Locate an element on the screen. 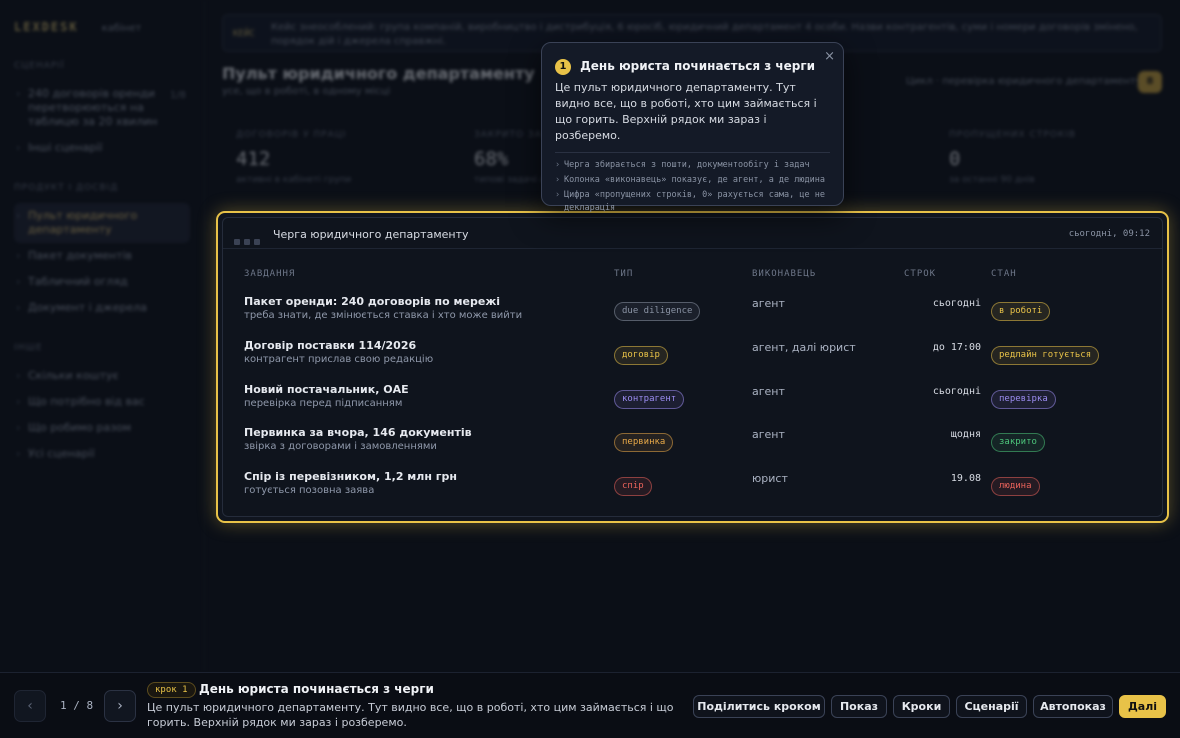 This screenshot has width=1180, height=738. scenario-count: 1/8 is located at coordinates (177, 95).